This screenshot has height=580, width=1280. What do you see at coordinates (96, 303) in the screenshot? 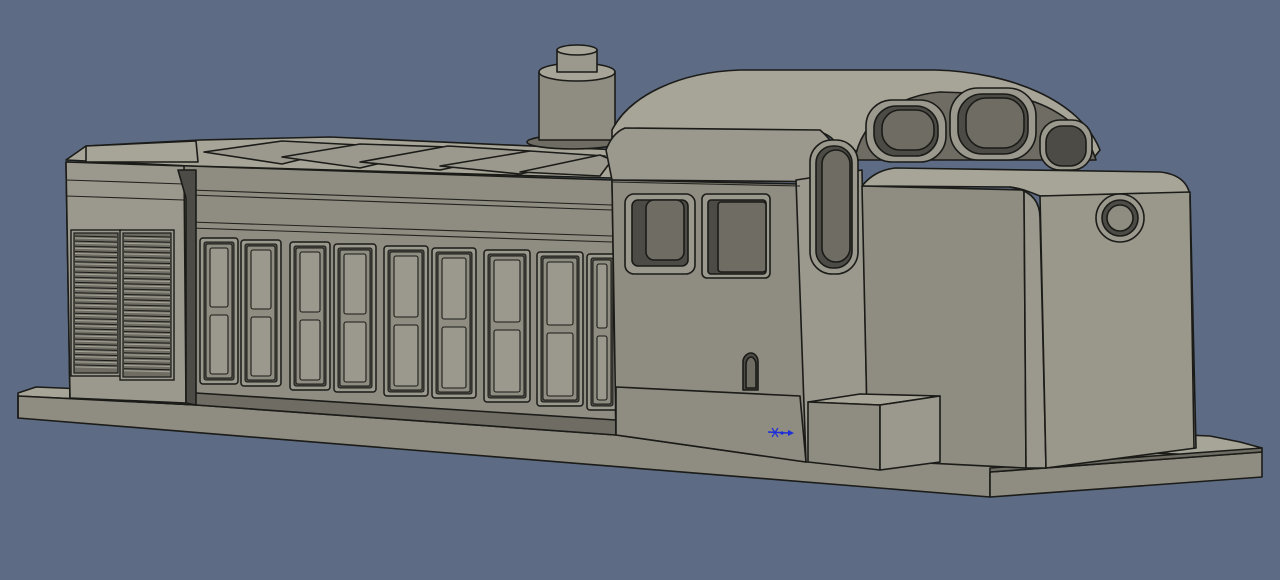
I see `louver-grille-left` at bounding box center [96, 303].